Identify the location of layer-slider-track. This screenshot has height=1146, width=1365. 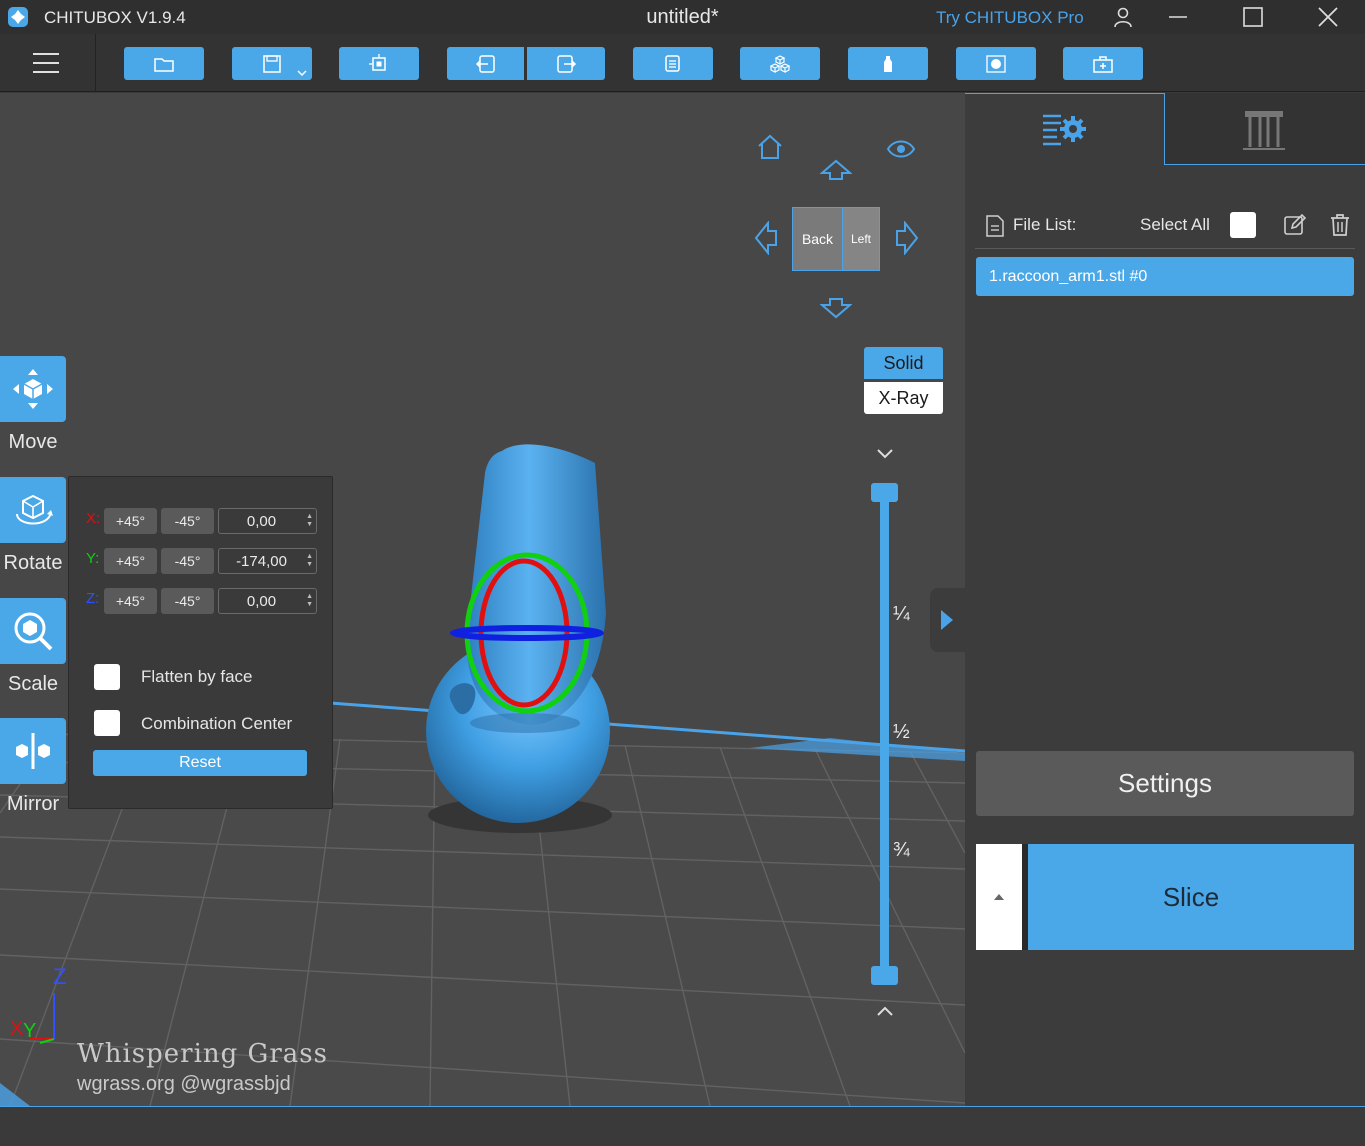
(884, 735).